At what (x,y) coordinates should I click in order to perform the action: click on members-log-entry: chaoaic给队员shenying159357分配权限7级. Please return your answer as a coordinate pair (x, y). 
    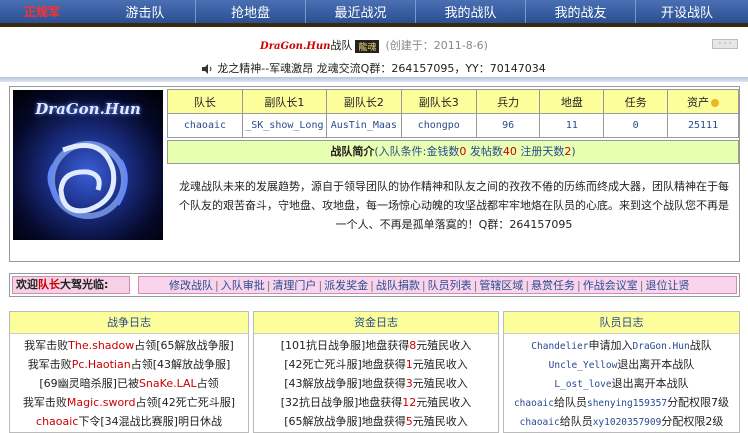
    Looking at the image, I should click on (621, 402).